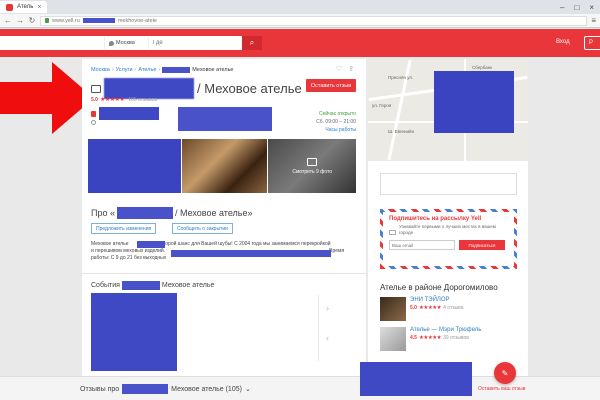 The image size is (600, 400). What do you see at coordinates (134, 166) in the screenshot?
I see `redacted-photo` at bounding box center [134, 166].